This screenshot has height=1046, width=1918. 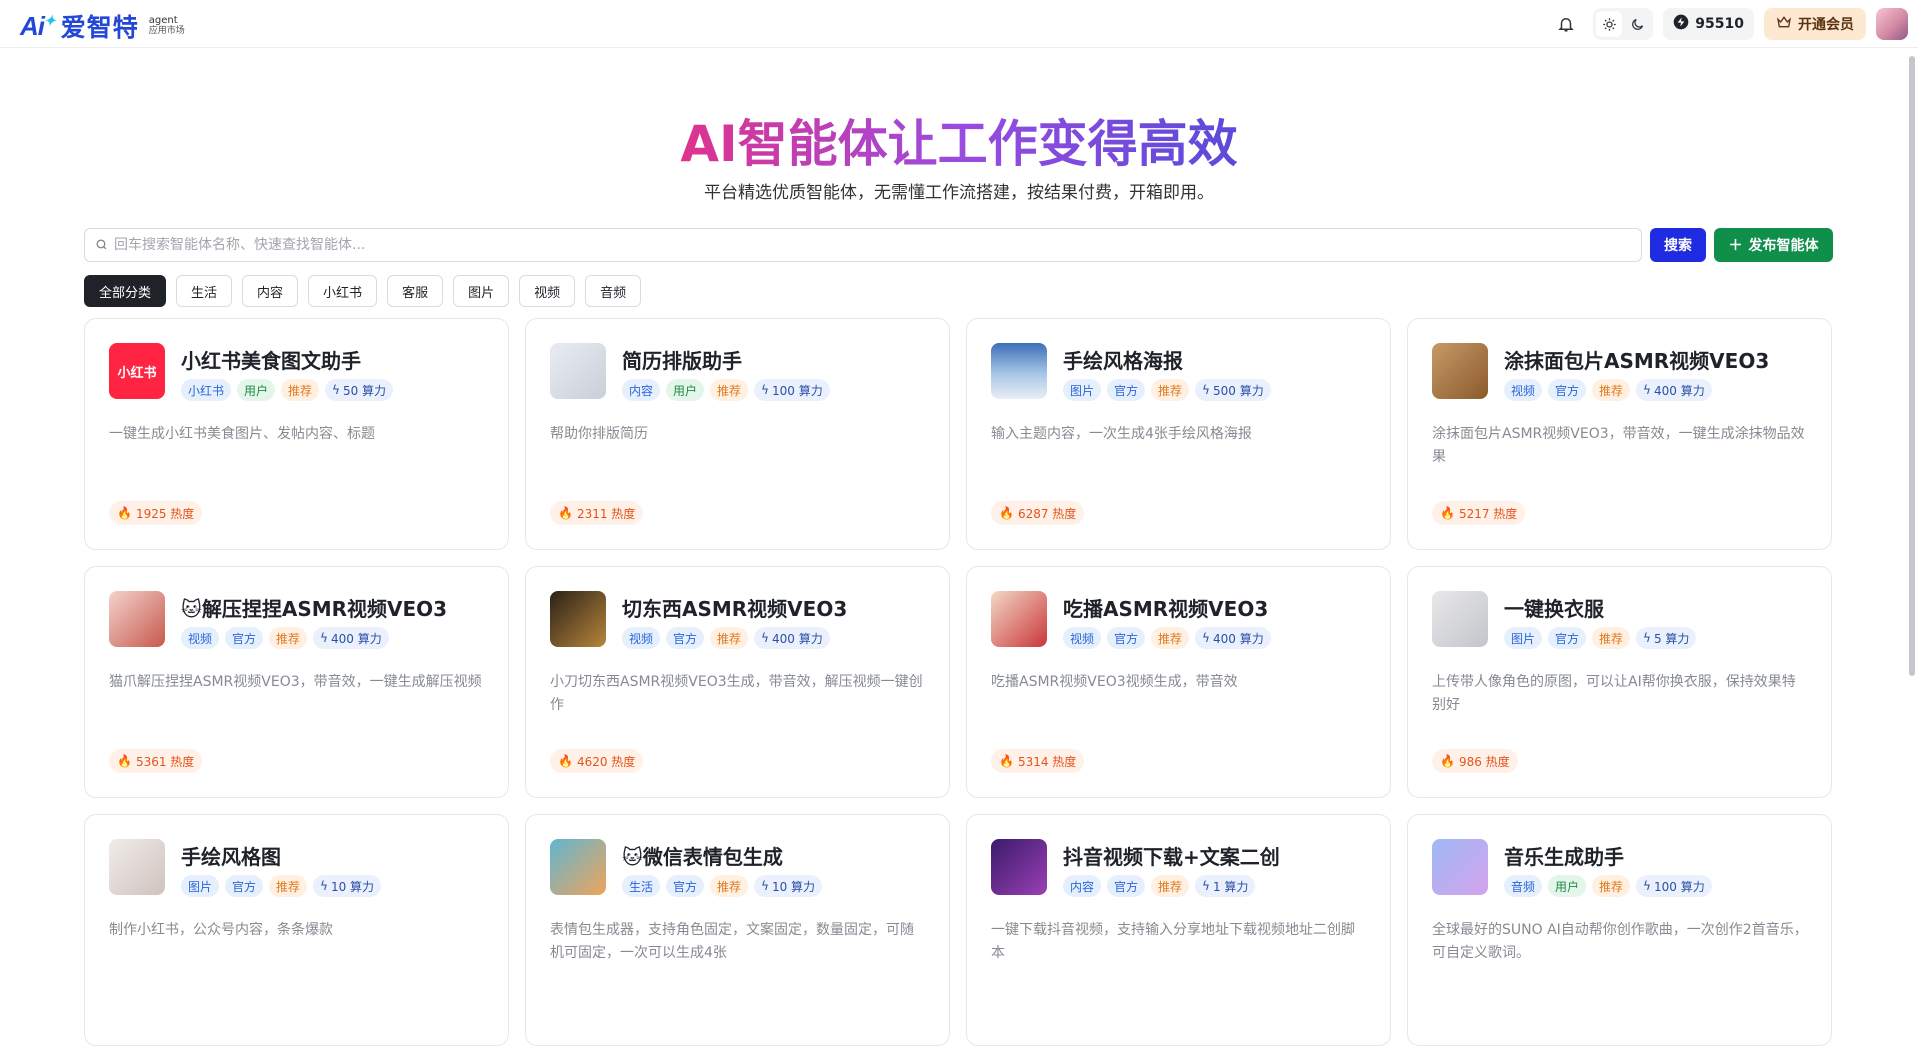 I want to click on agent-description: 帮助你排版简历, so click(x=599, y=434).